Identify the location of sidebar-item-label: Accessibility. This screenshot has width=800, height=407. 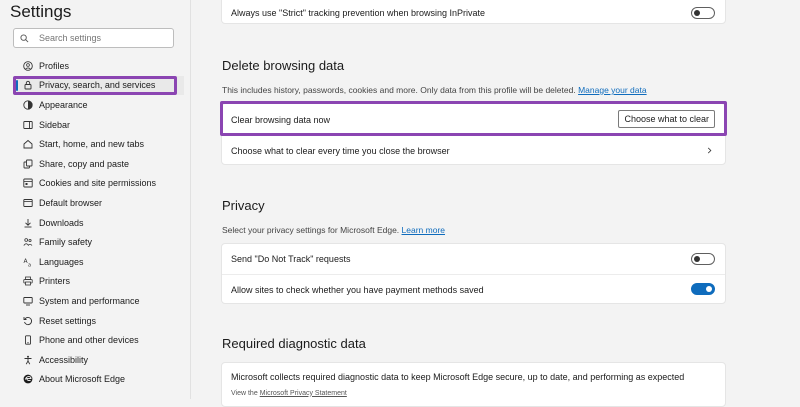
(64, 359).